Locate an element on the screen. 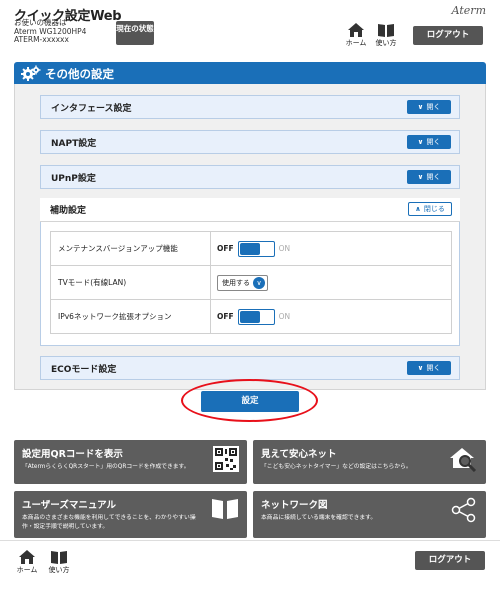 The height and width of the screenshot is (591, 500). accordion-label: UPnP設定 is located at coordinates (73, 179).